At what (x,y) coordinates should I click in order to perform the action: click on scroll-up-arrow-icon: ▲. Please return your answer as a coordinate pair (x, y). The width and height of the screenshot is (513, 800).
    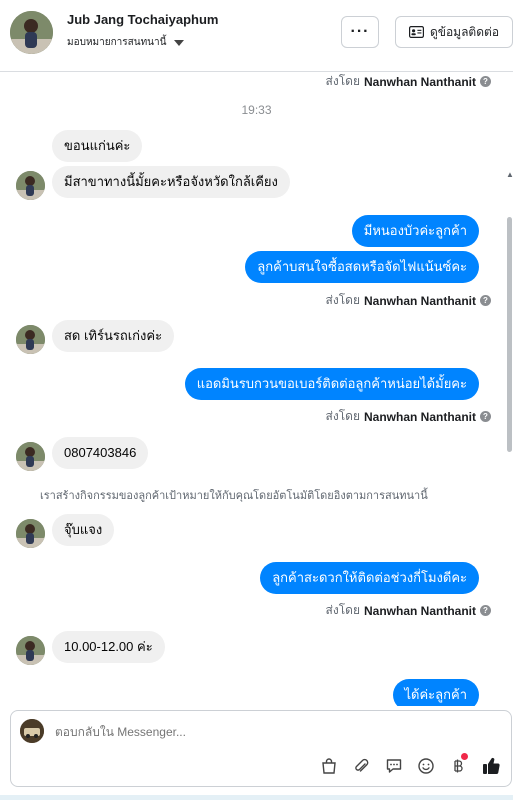
    Looking at the image, I should click on (509, 174).